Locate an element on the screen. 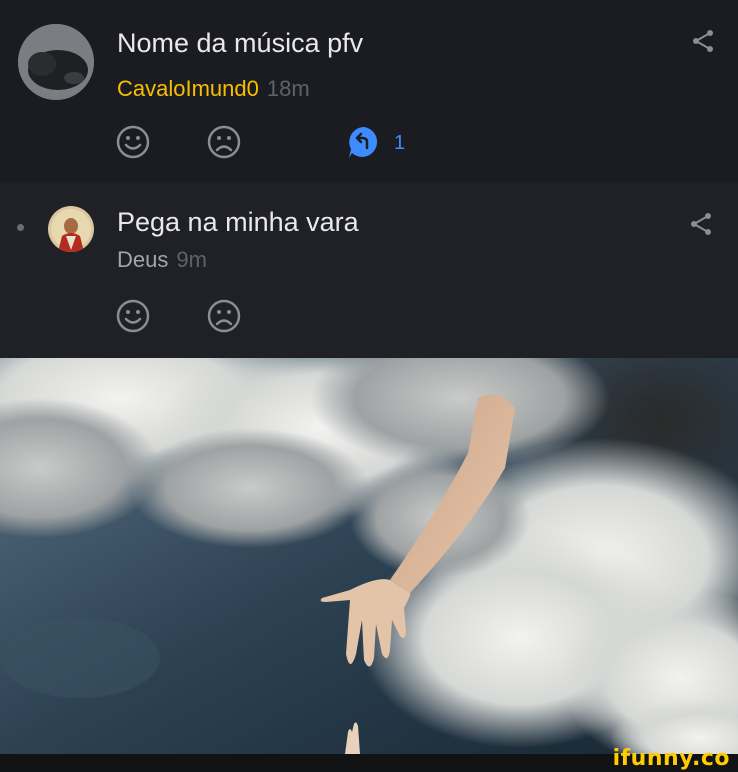 Image resolution: width=738 pixels, height=772 pixels. comment-text: Nome da música pfv is located at coordinates (240, 43).